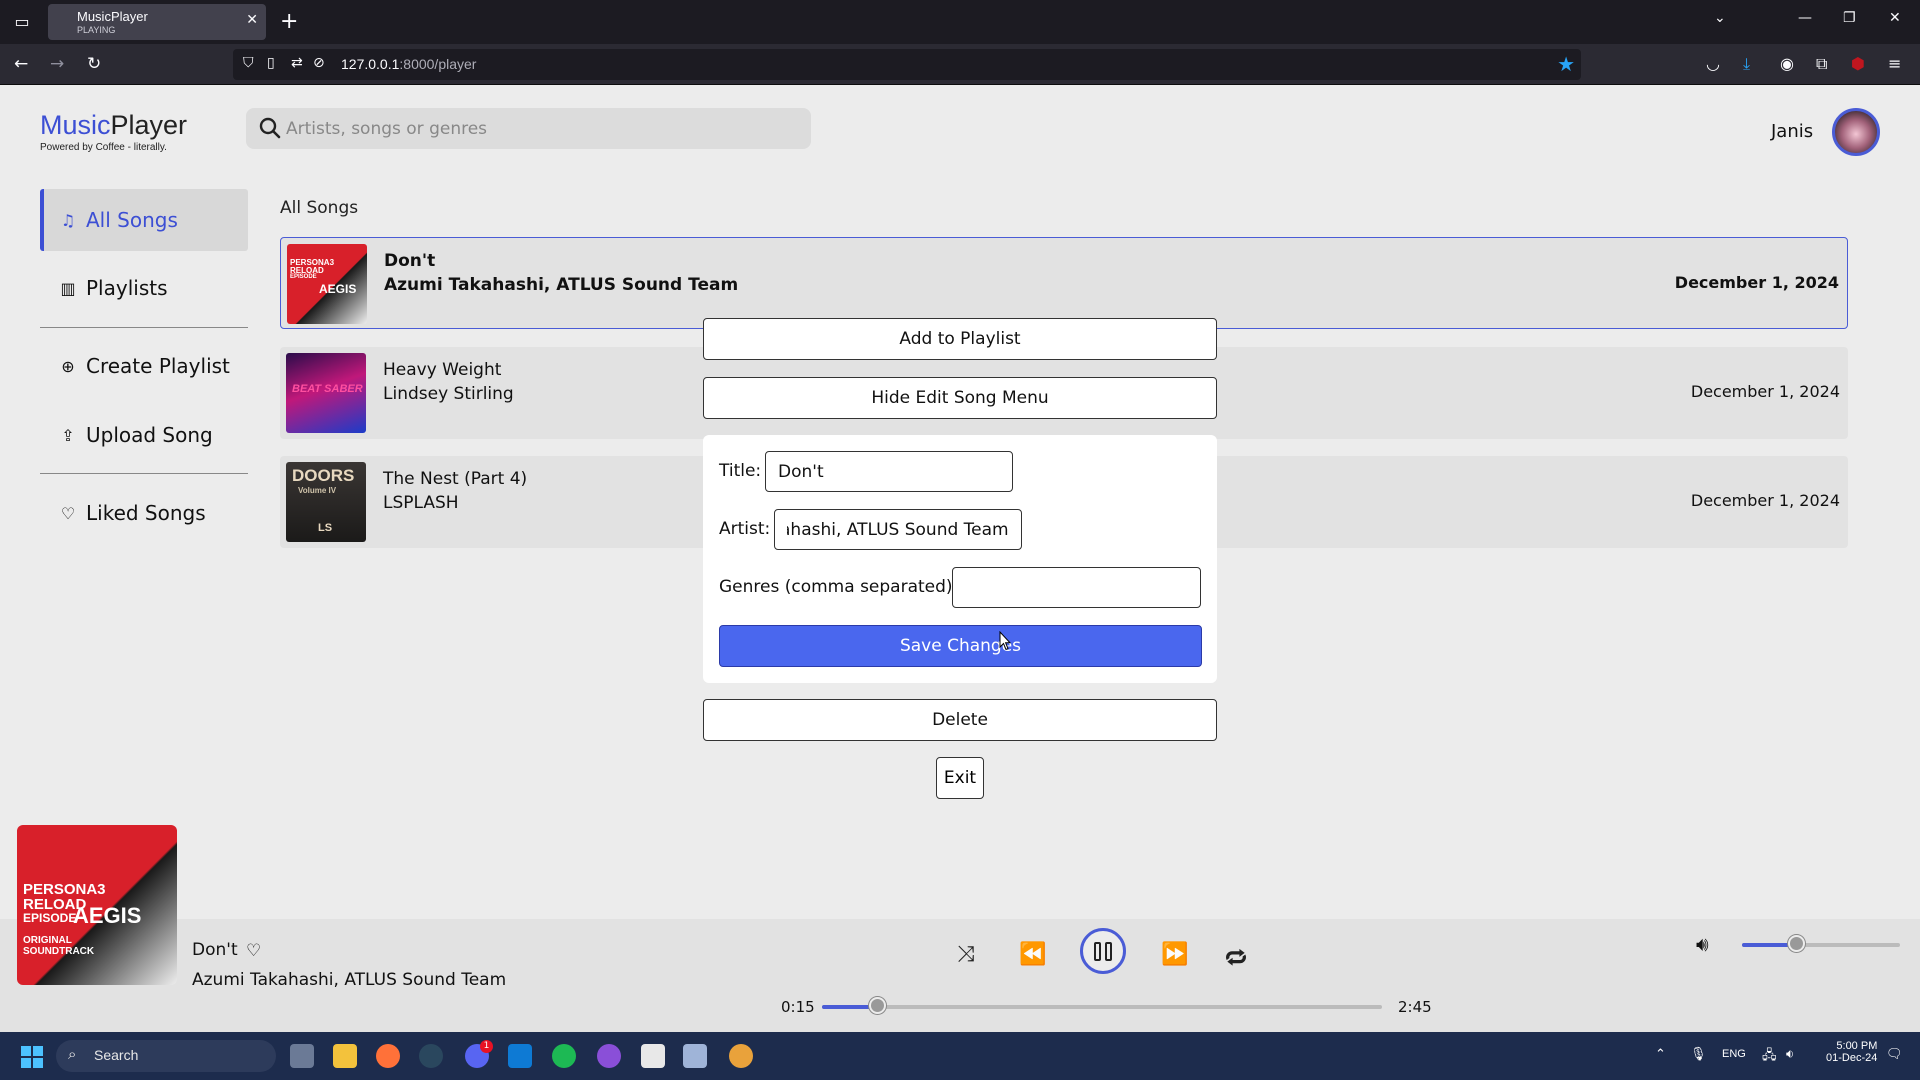 The image size is (1920, 1080). What do you see at coordinates (1032, 954) in the screenshot?
I see `previous-icon: ⏪` at bounding box center [1032, 954].